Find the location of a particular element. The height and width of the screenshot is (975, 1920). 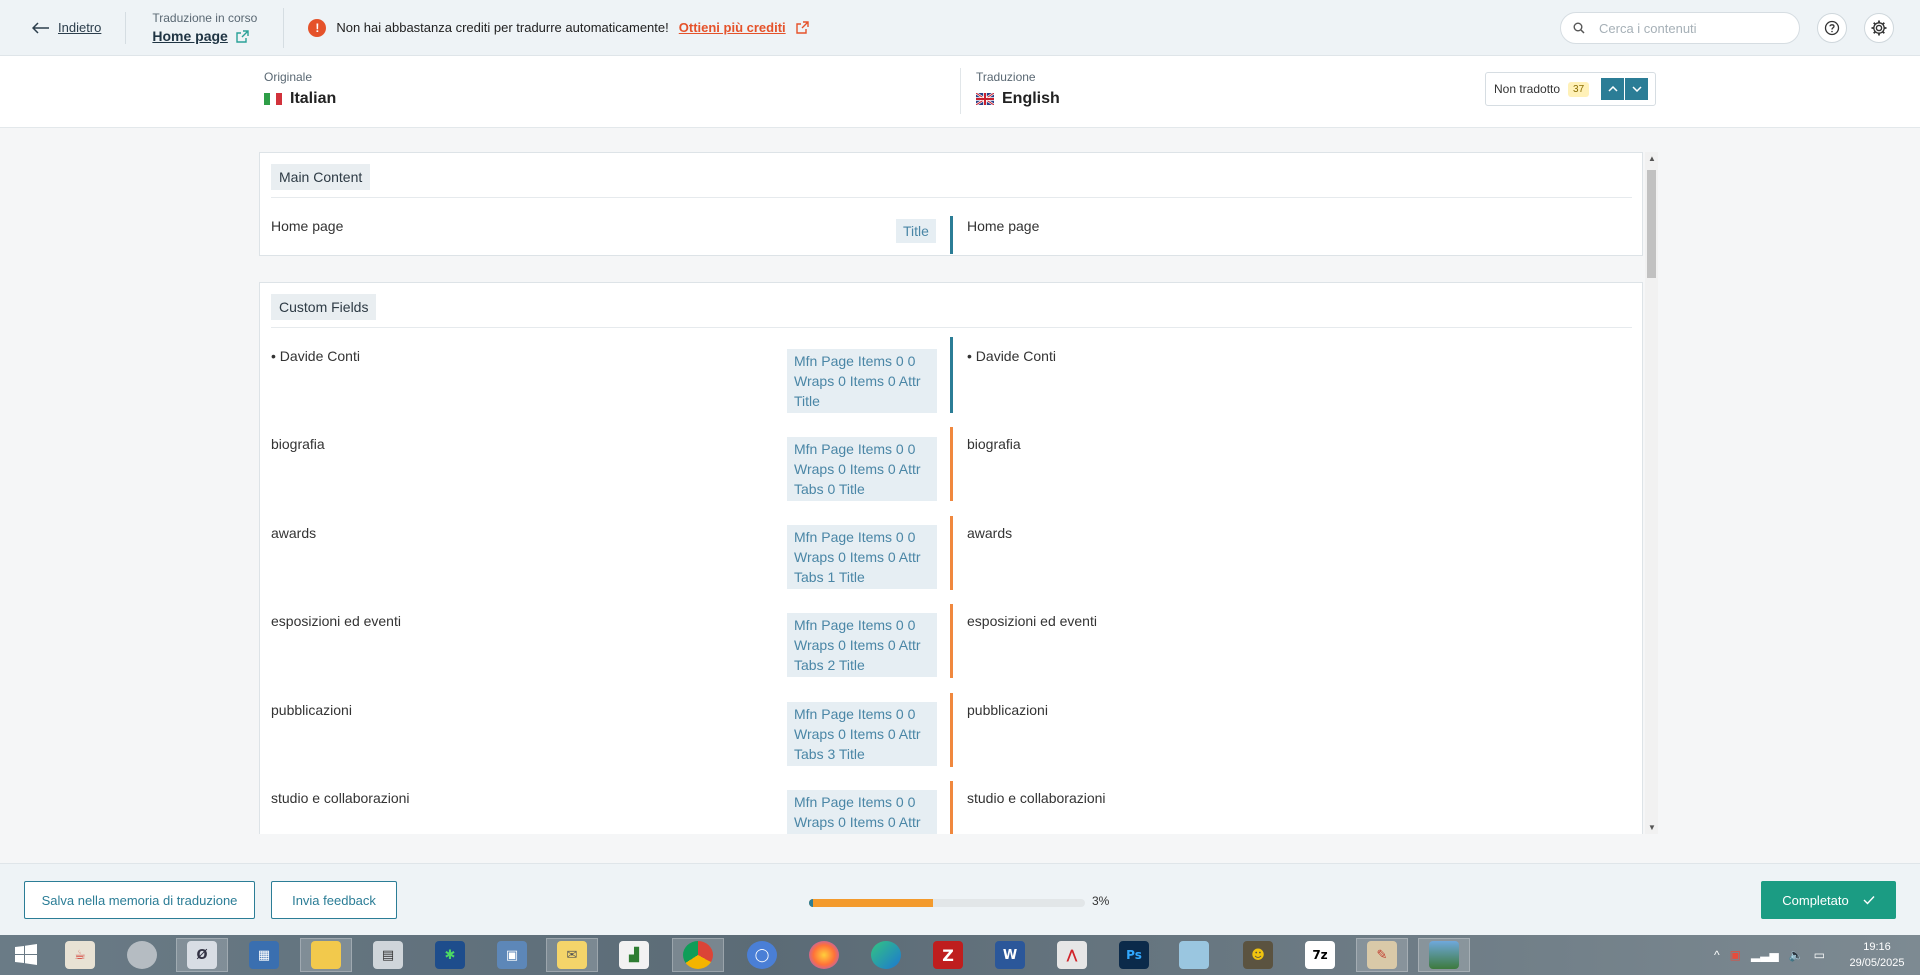

taskbar-app: ☕ is located at coordinates (80, 955).